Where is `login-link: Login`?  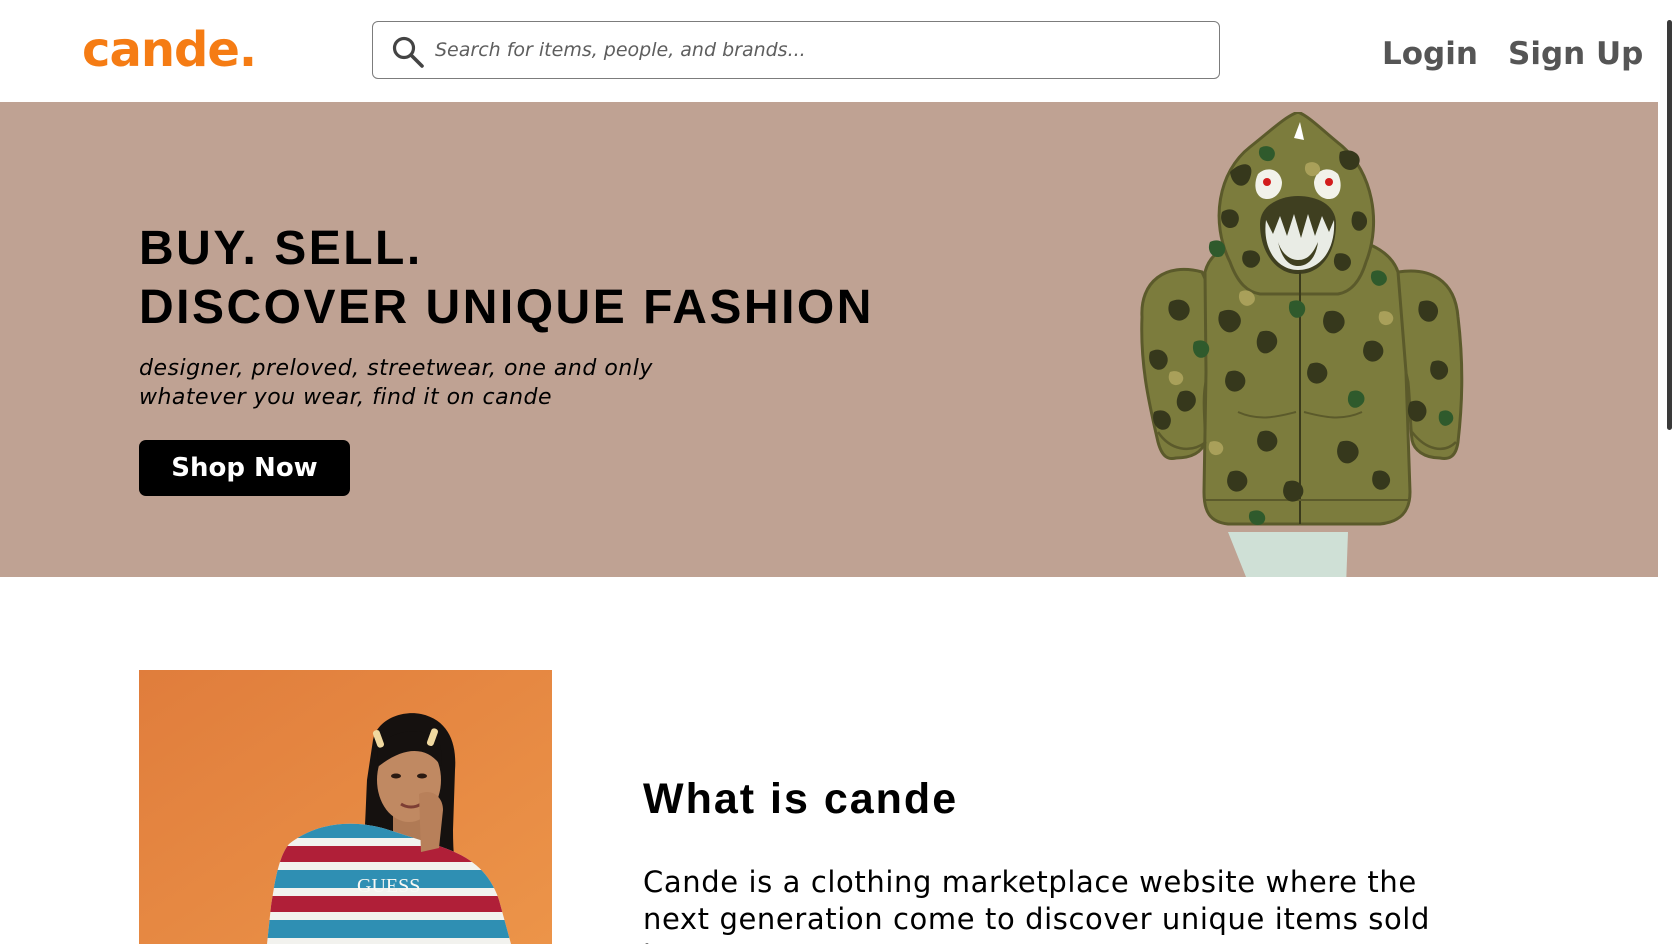 login-link: Login is located at coordinates (1430, 54).